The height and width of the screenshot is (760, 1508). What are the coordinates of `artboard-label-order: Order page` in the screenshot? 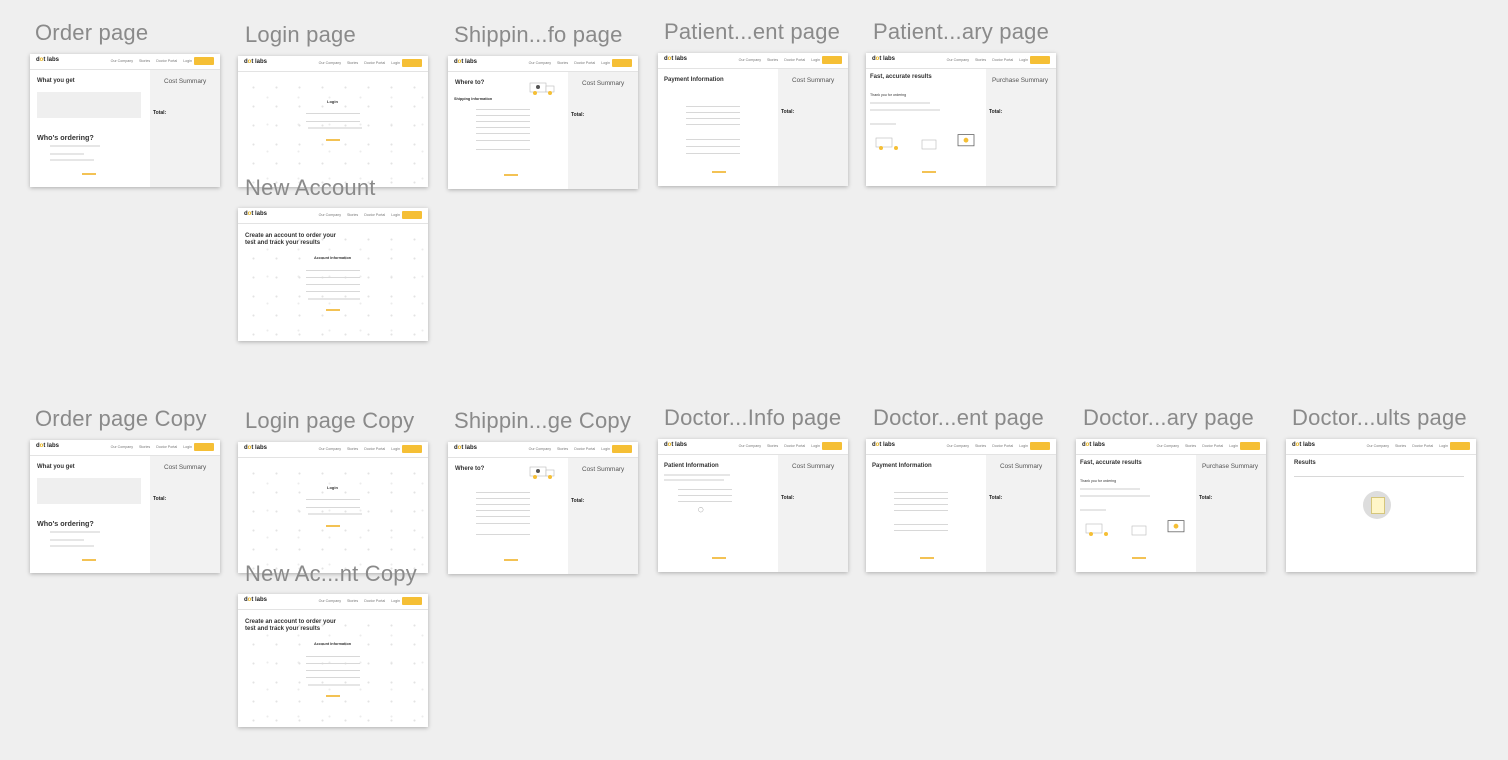 It's located at (91, 33).